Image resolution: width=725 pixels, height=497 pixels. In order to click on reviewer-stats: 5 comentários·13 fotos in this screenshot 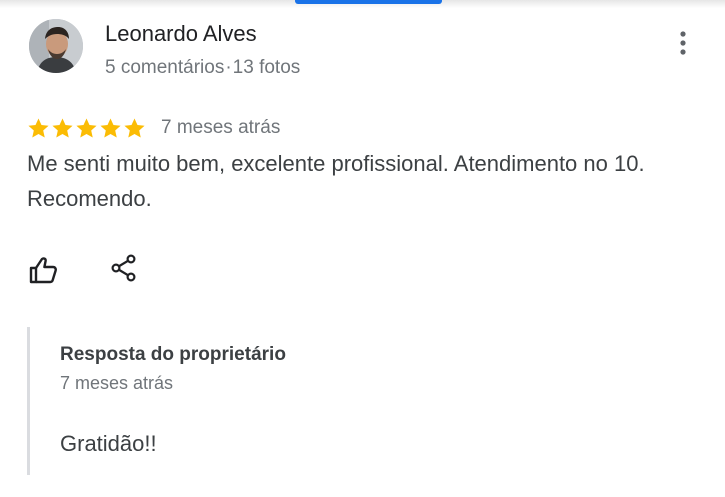, I will do `click(202, 68)`.